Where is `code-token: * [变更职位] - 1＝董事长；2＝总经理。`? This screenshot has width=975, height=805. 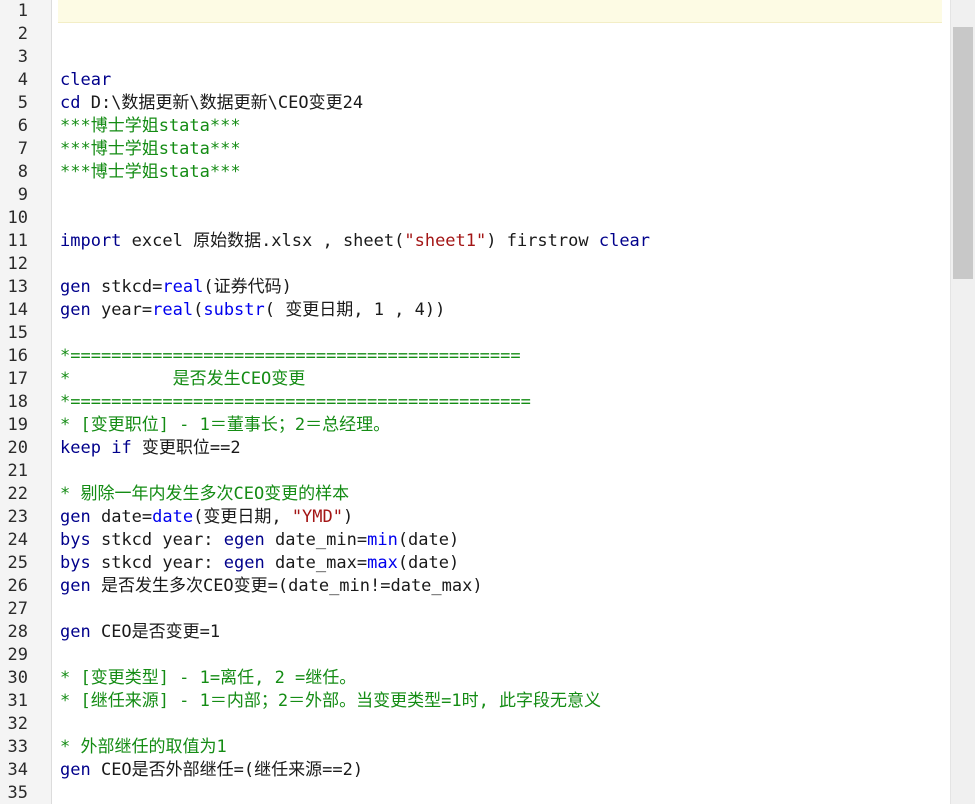 code-token: * [变更职位] - 1＝董事长；2＝总经理。 is located at coordinates (225, 425).